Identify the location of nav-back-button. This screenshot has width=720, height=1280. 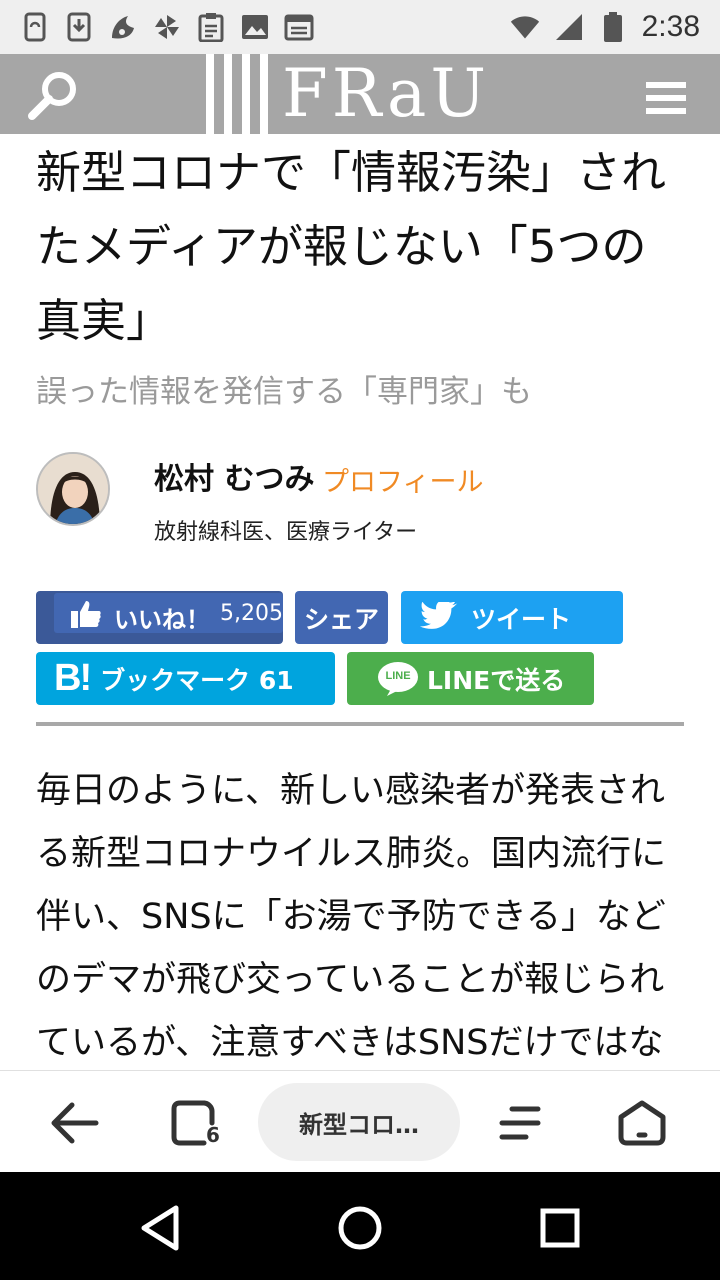
(160, 1228).